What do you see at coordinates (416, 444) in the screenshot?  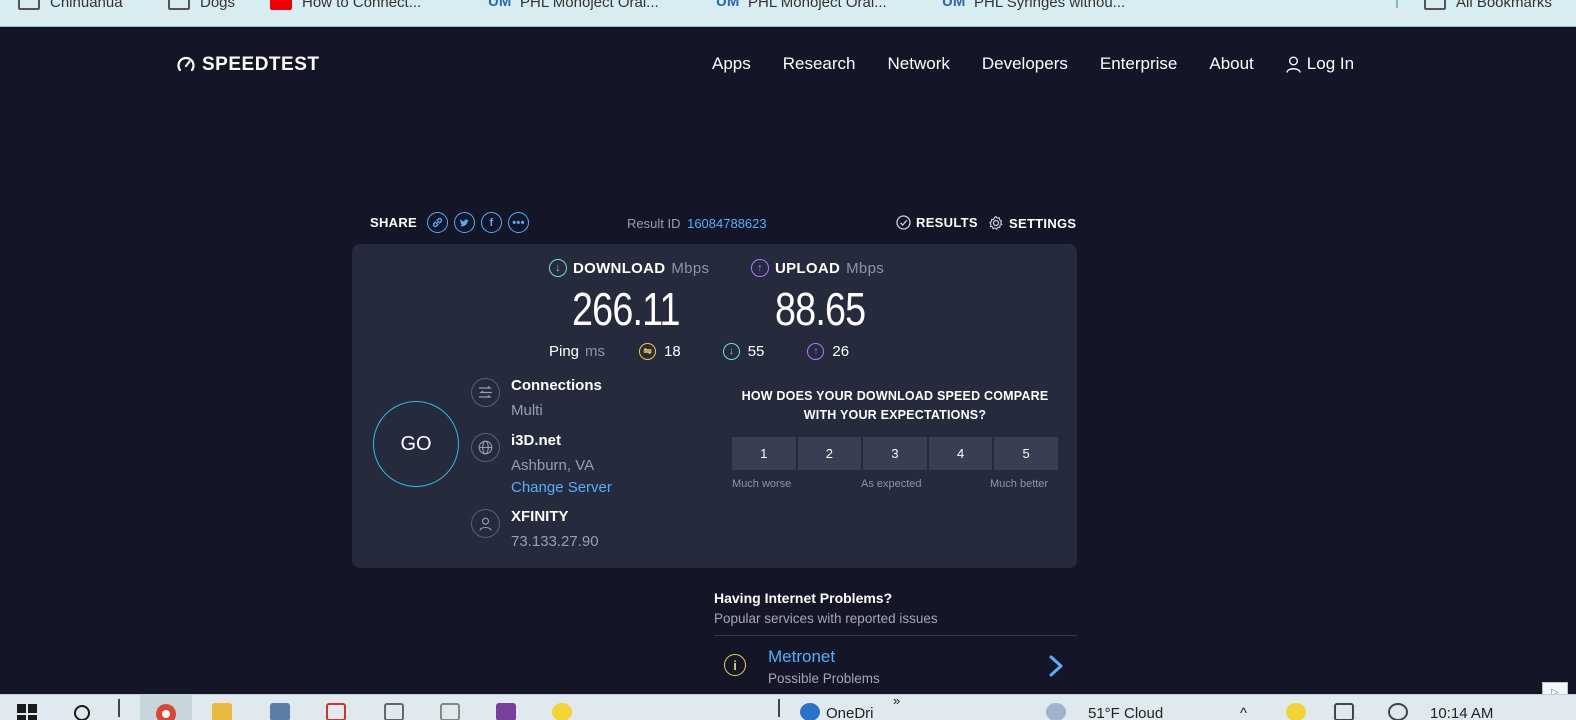 I see `go-button: GO` at bounding box center [416, 444].